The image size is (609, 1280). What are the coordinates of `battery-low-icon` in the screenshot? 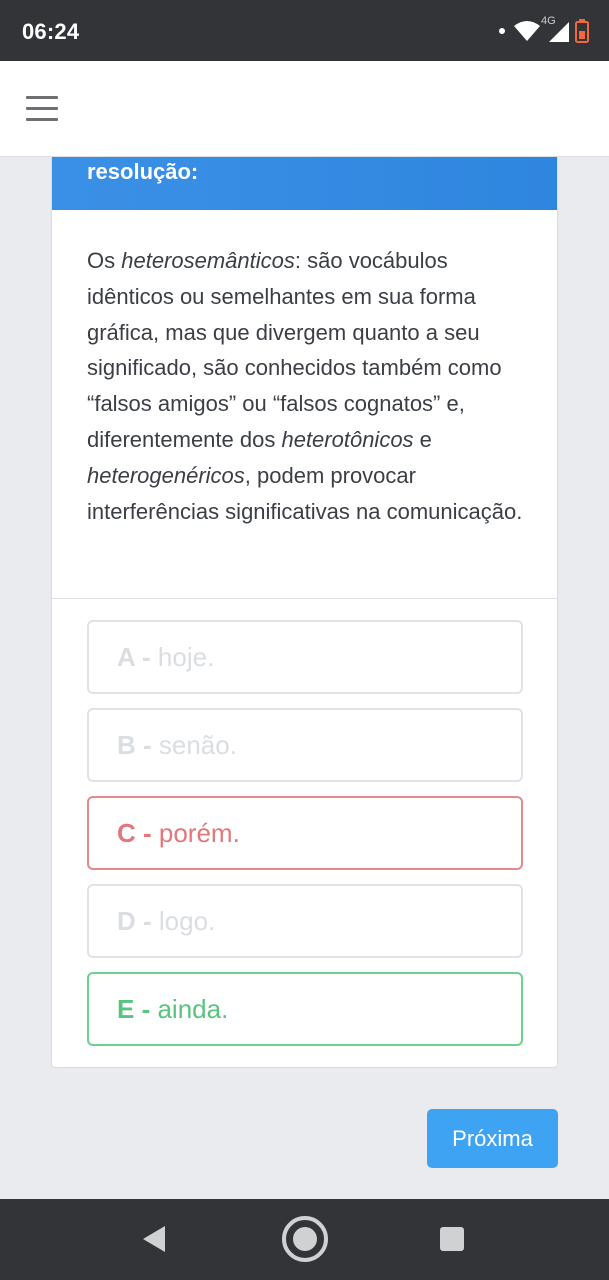 It's located at (582, 31).